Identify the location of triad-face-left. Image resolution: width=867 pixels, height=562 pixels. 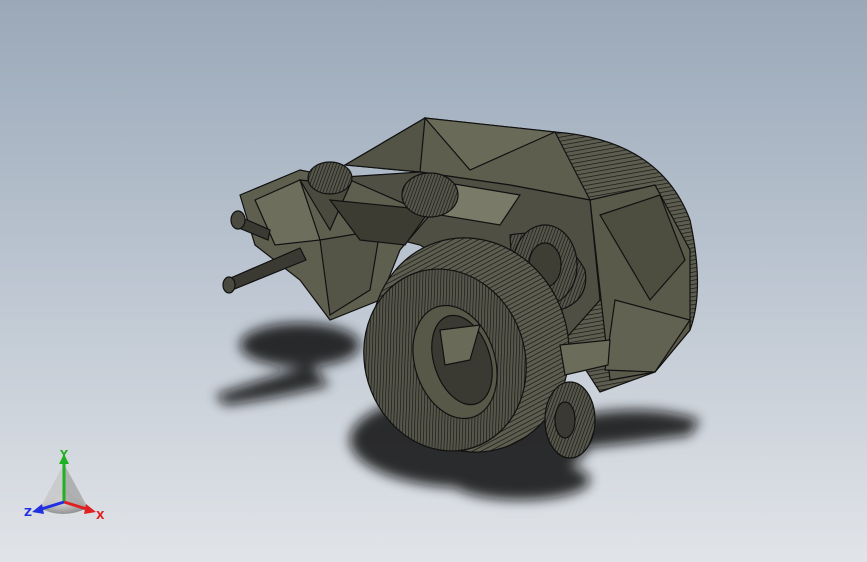
(52, 486).